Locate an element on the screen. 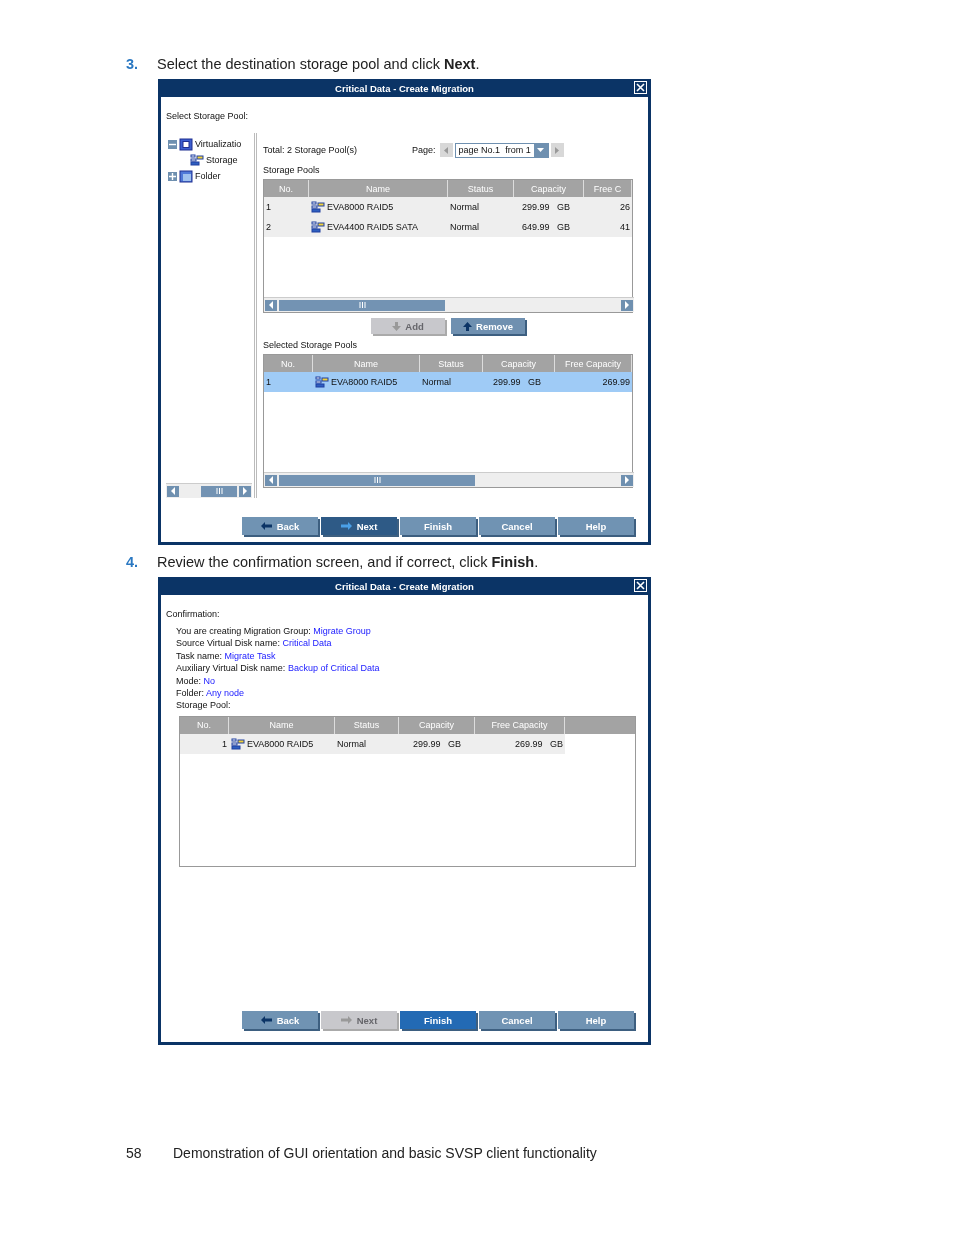  expand-icon is located at coordinates (172, 176).